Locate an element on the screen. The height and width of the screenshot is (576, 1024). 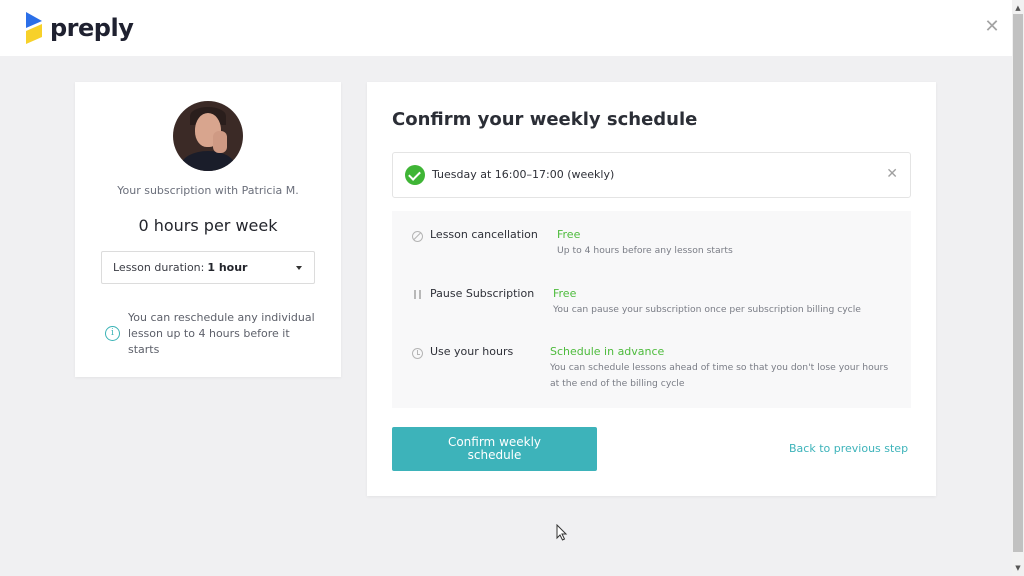
subscription-label: Your subscription with Patricia M. is located at coordinates (208, 190).